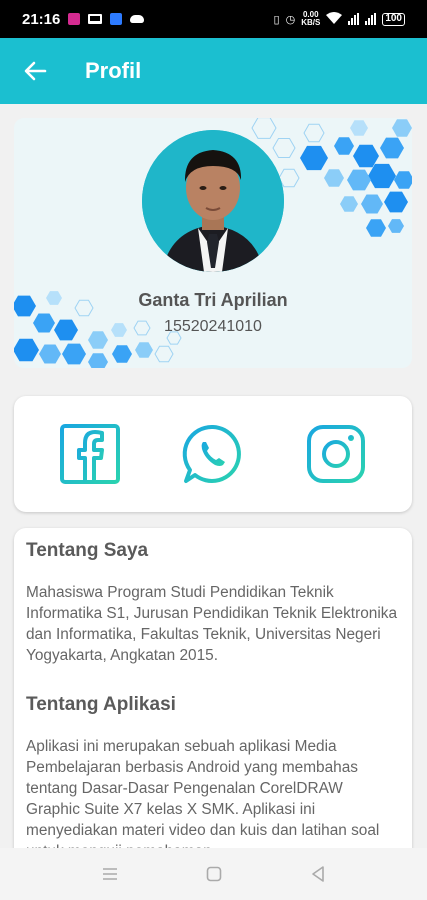  I want to click on system-navigation-bar, so click(213, 874).